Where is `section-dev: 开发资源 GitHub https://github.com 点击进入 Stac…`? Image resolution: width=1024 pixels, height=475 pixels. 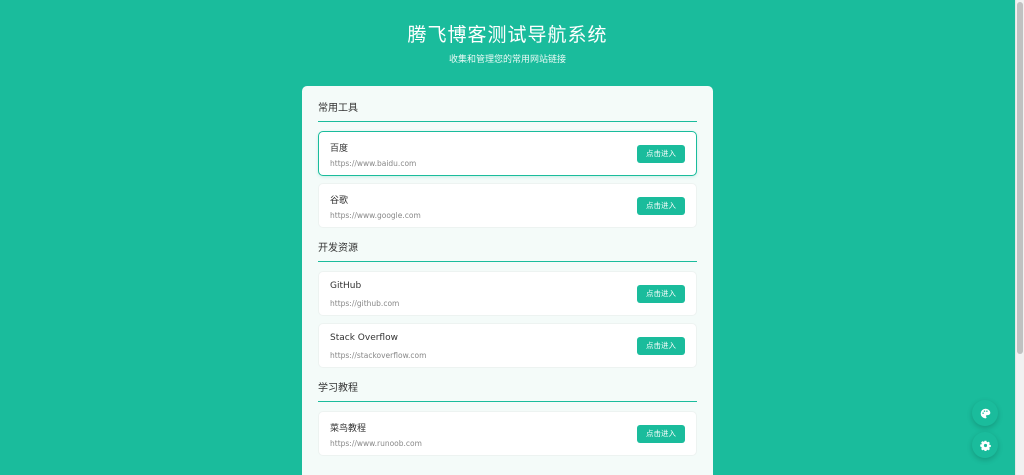
section-dev: 开发资源 GitHub https://github.com 点击进入 Stac… is located at coordinates (507, 305).